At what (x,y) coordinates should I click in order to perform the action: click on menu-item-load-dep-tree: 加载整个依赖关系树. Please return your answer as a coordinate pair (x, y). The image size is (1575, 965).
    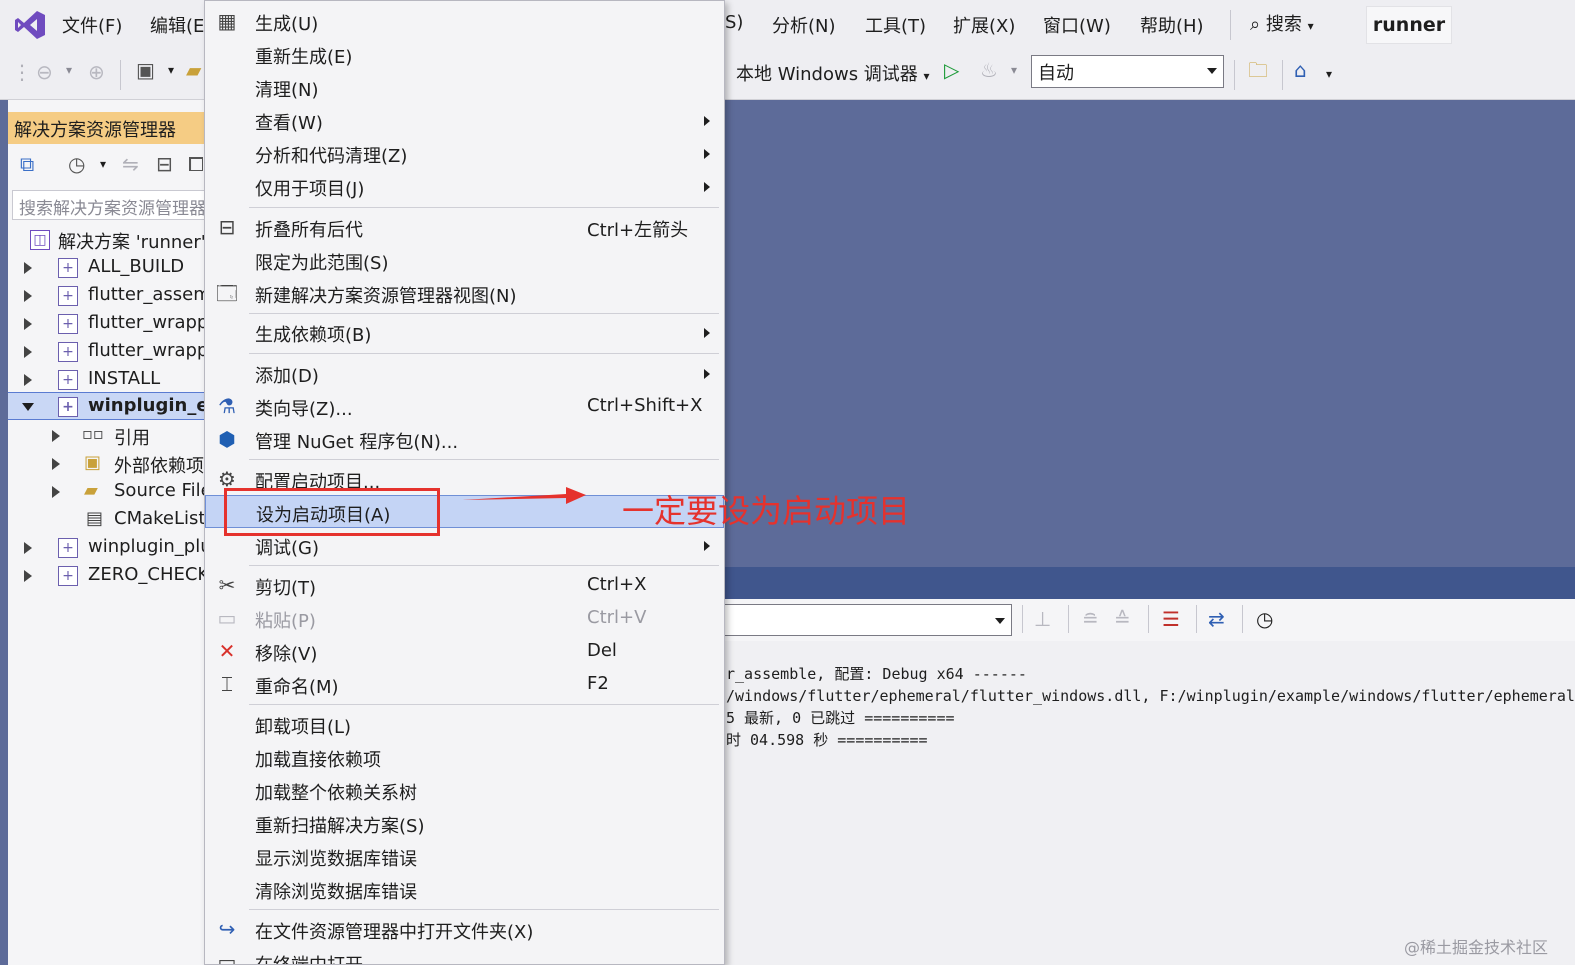
    Looking at the image, I should click on (464, 790).